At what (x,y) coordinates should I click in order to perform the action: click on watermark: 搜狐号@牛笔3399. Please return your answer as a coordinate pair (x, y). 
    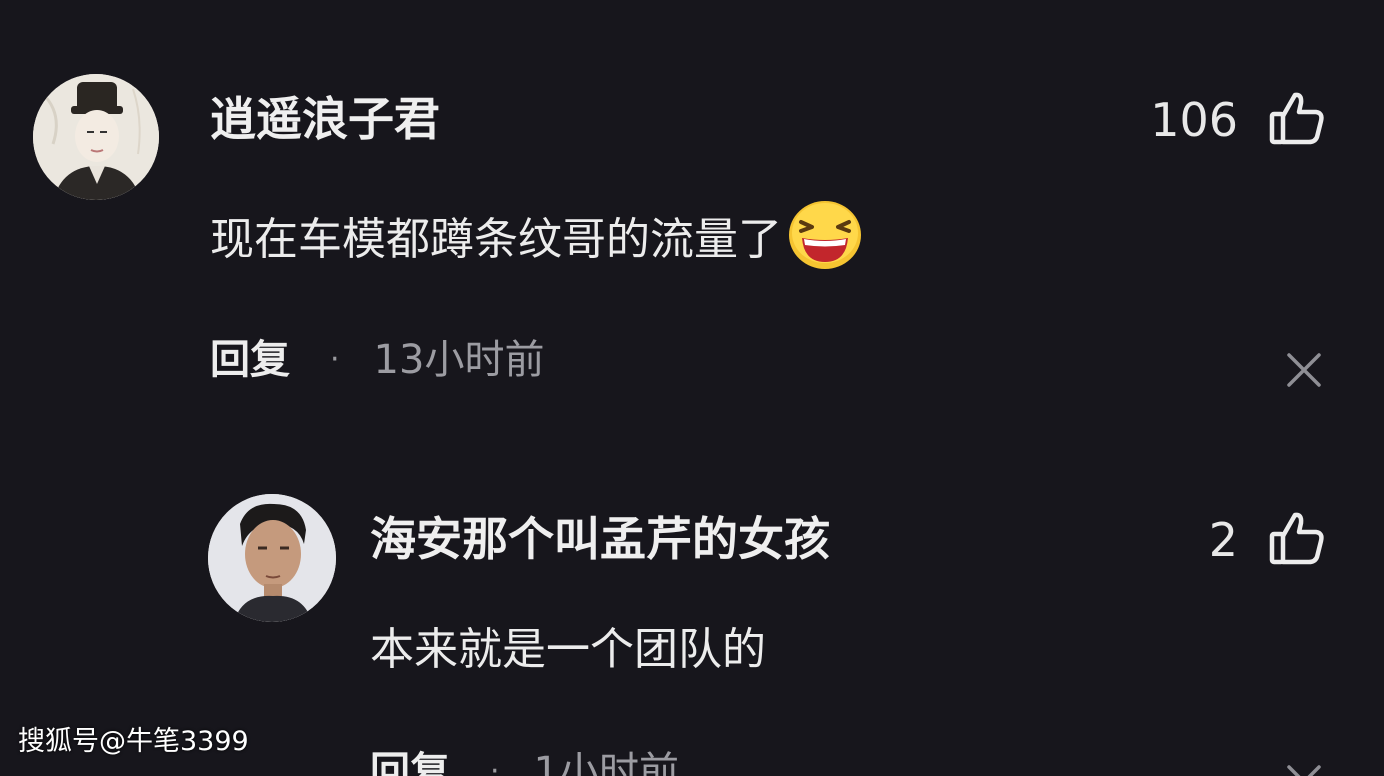
    Looking at the image, I should click on (133, 741).